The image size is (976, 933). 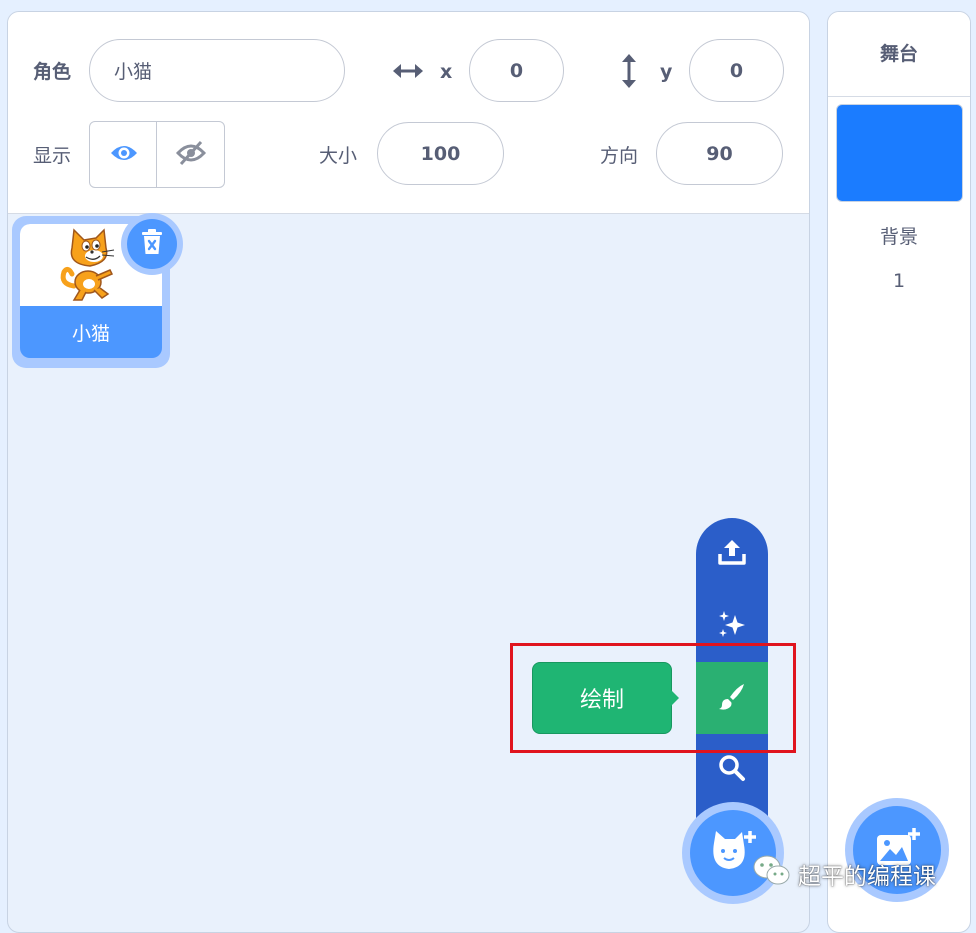 I want to click on cat-add-icon, so click(x=733, y=853).